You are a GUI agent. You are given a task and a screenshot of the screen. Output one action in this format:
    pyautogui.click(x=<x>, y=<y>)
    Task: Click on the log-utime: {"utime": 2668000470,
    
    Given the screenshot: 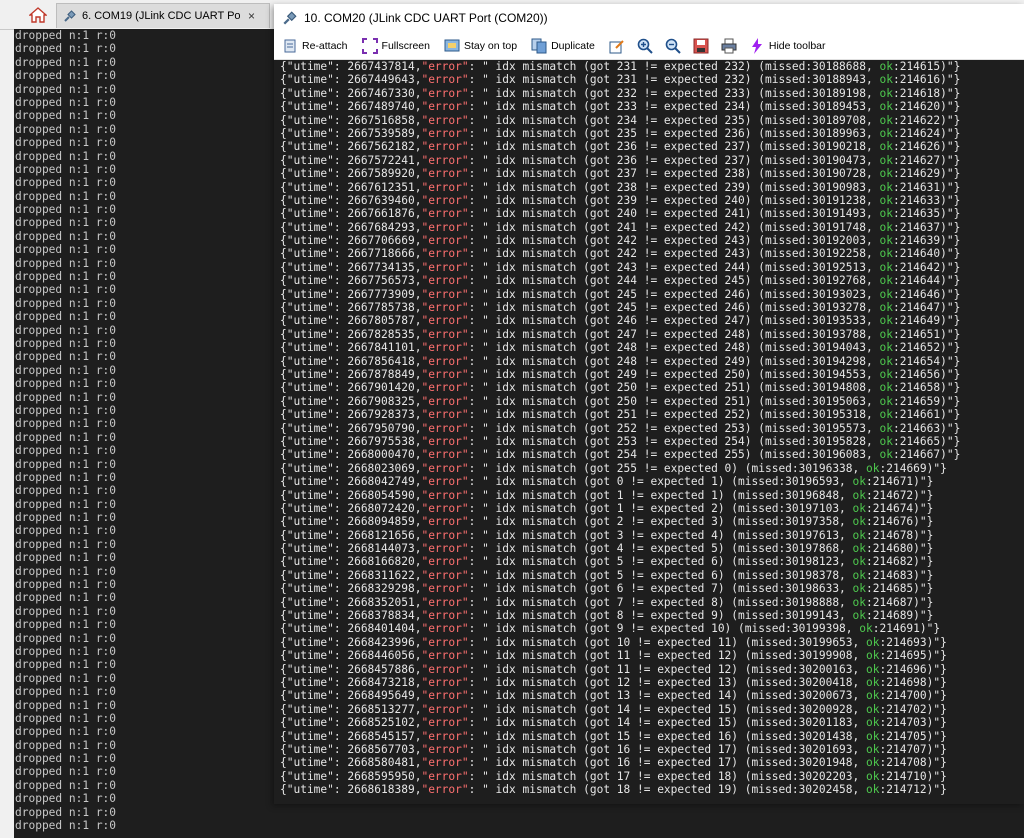 What is the action you would take?
    pyautogui.click(x=351, y=455)
    